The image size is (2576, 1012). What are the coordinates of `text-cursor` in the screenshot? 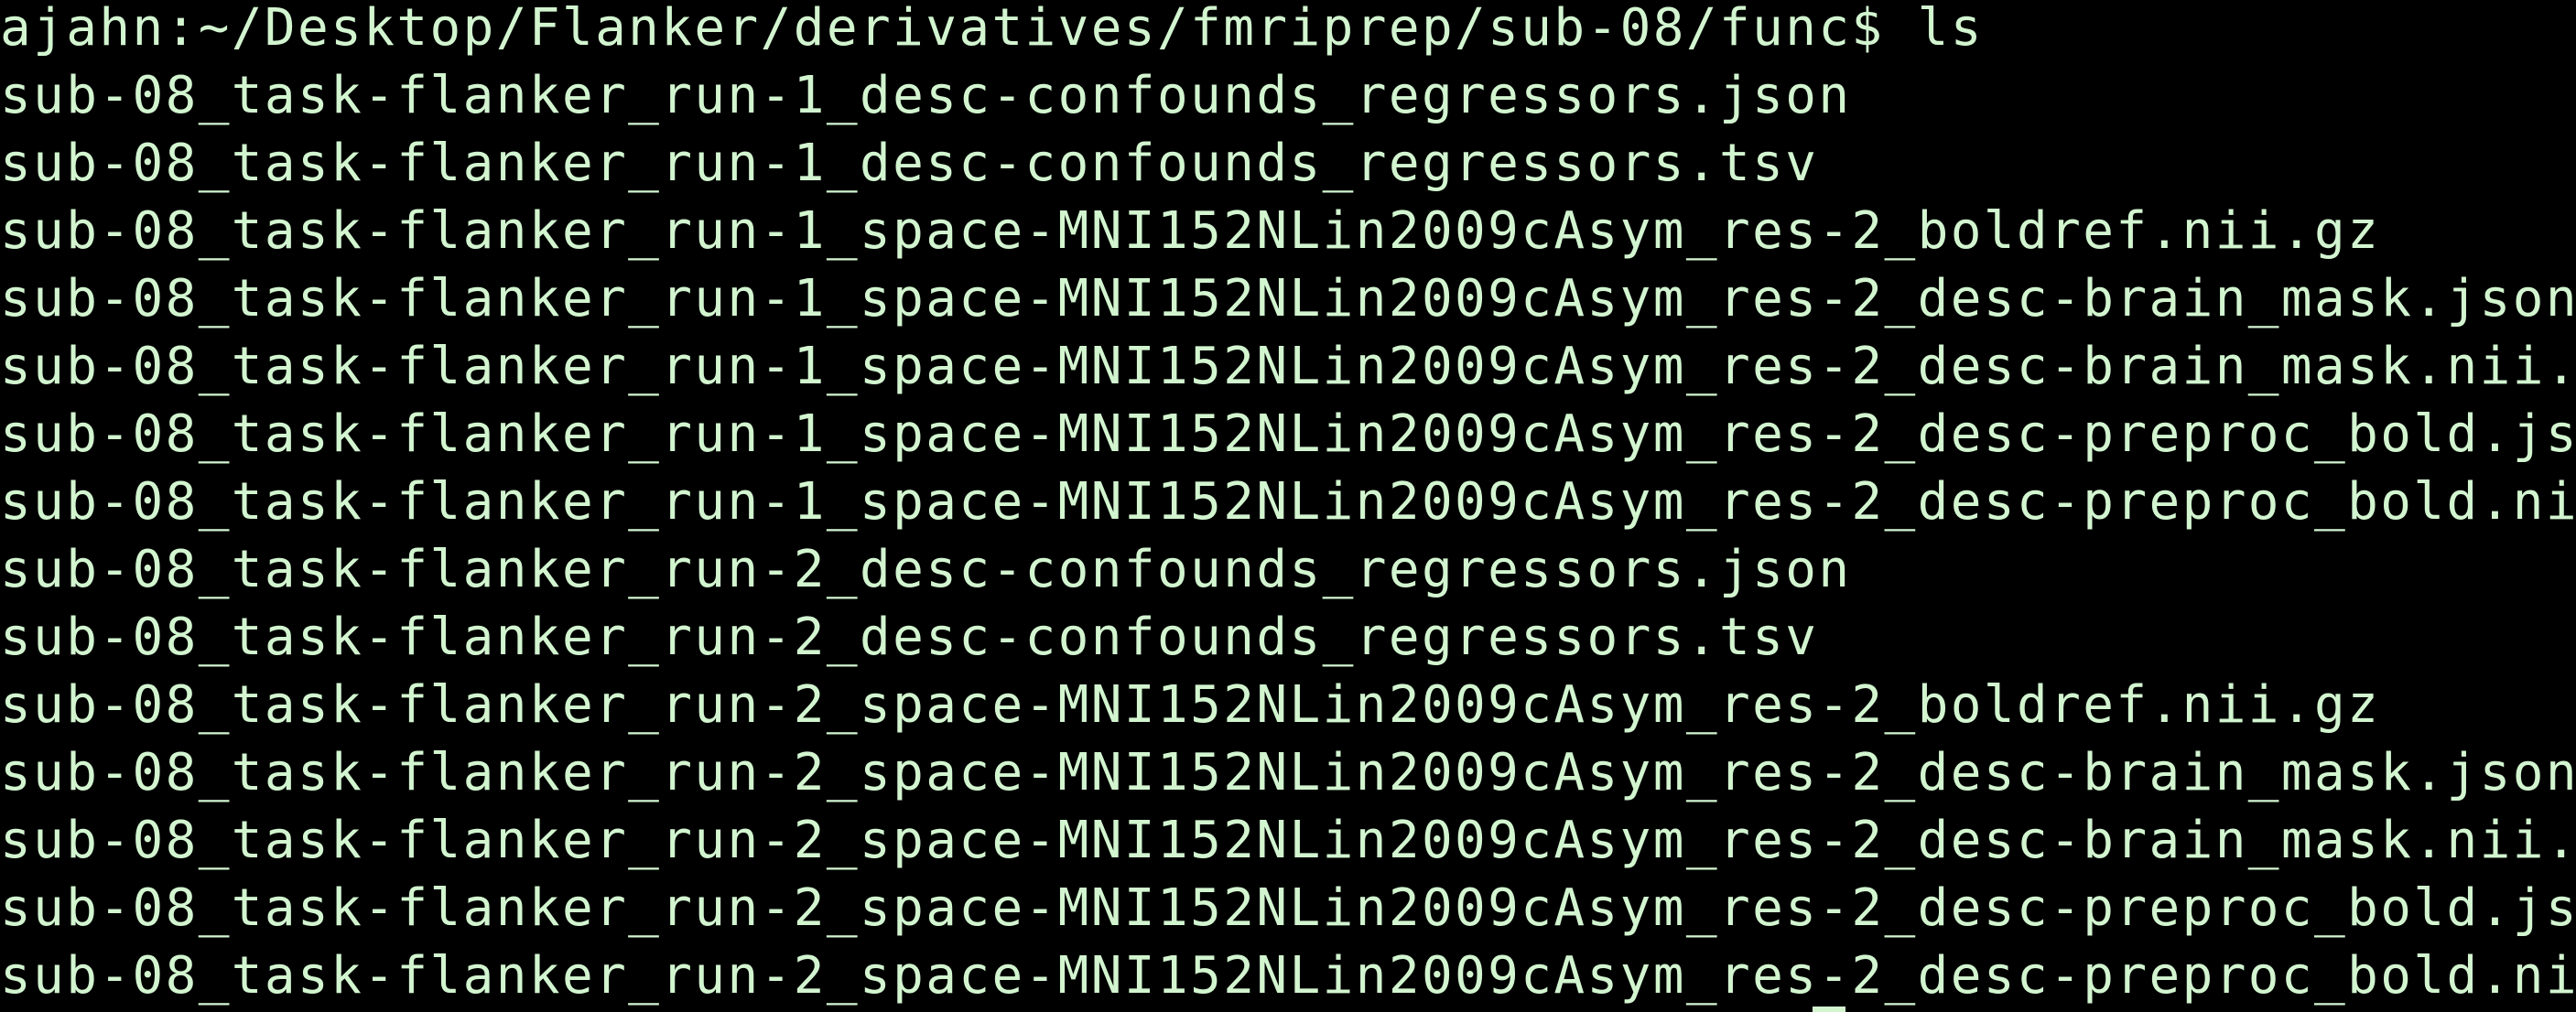 It's located at (1829, 1009).